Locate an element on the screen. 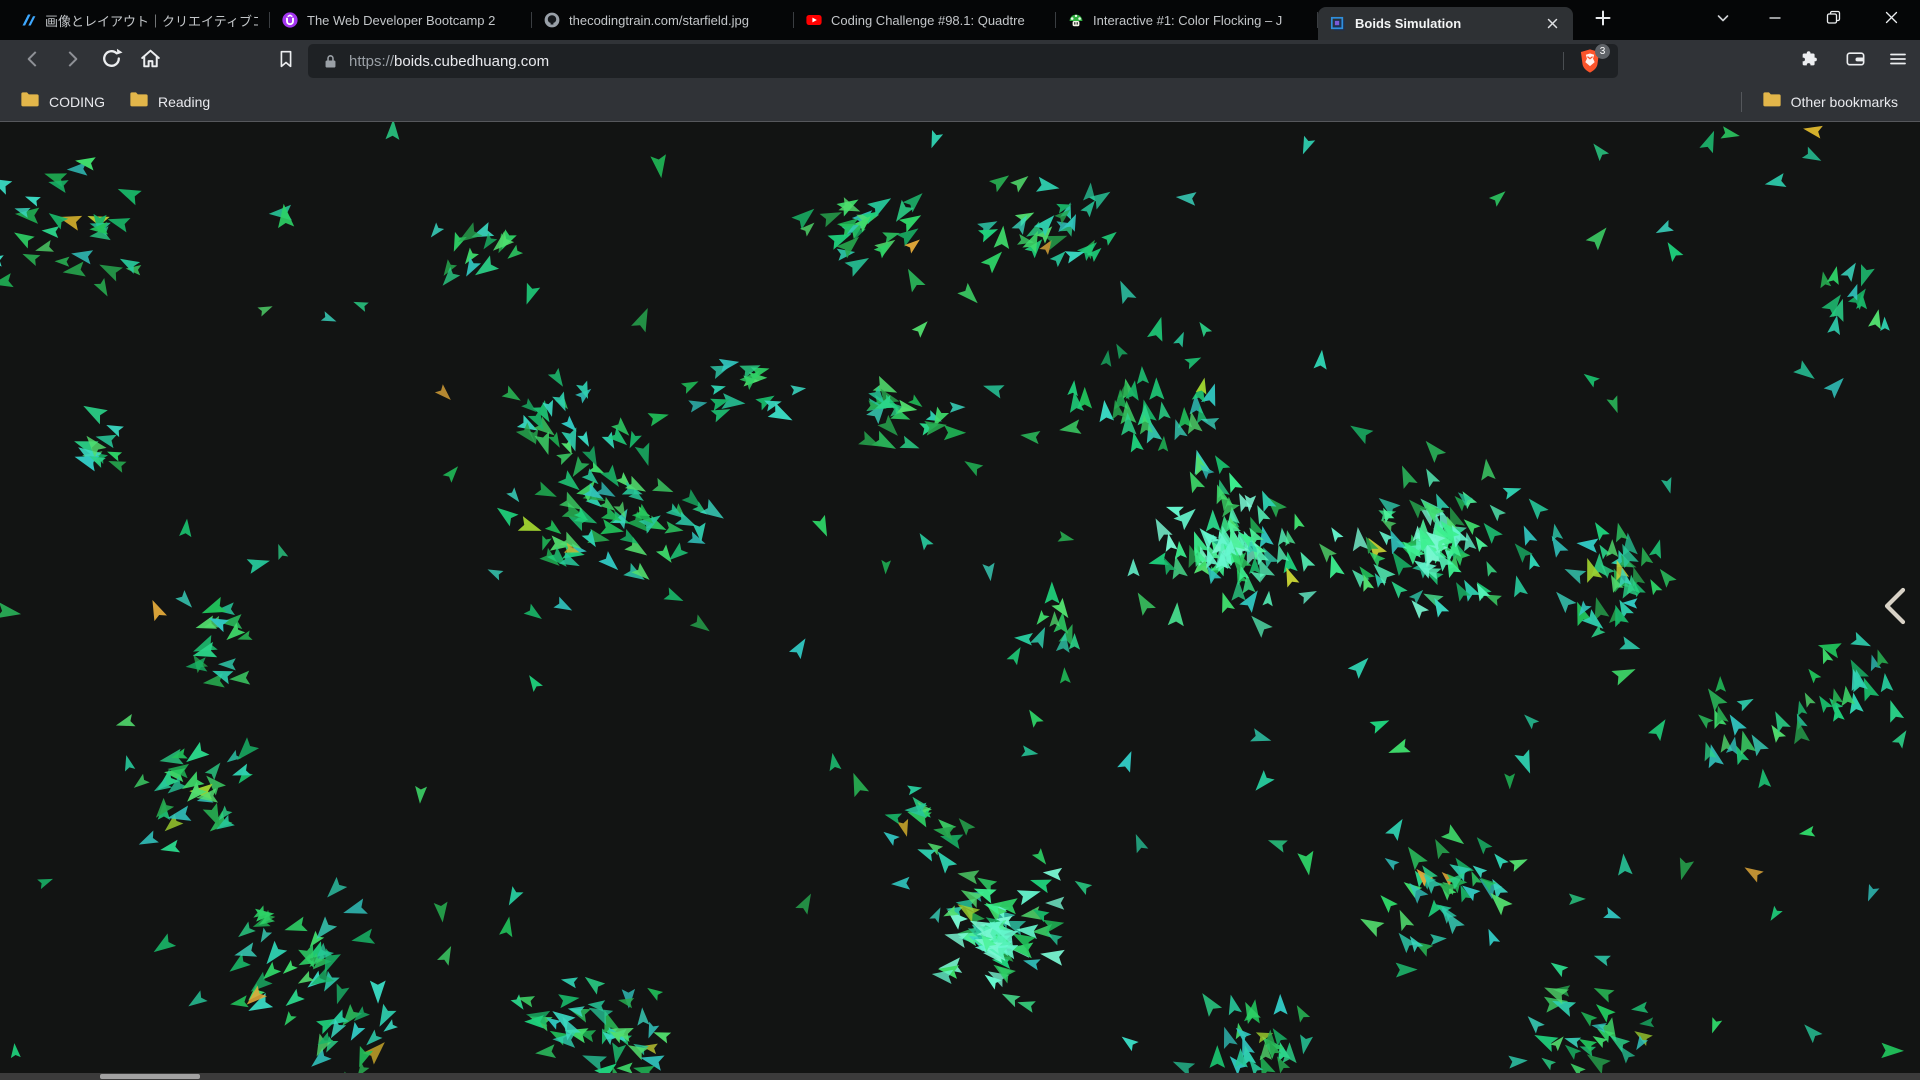  horizontal-scrollbar-track is located at coordinates (960, 1076).